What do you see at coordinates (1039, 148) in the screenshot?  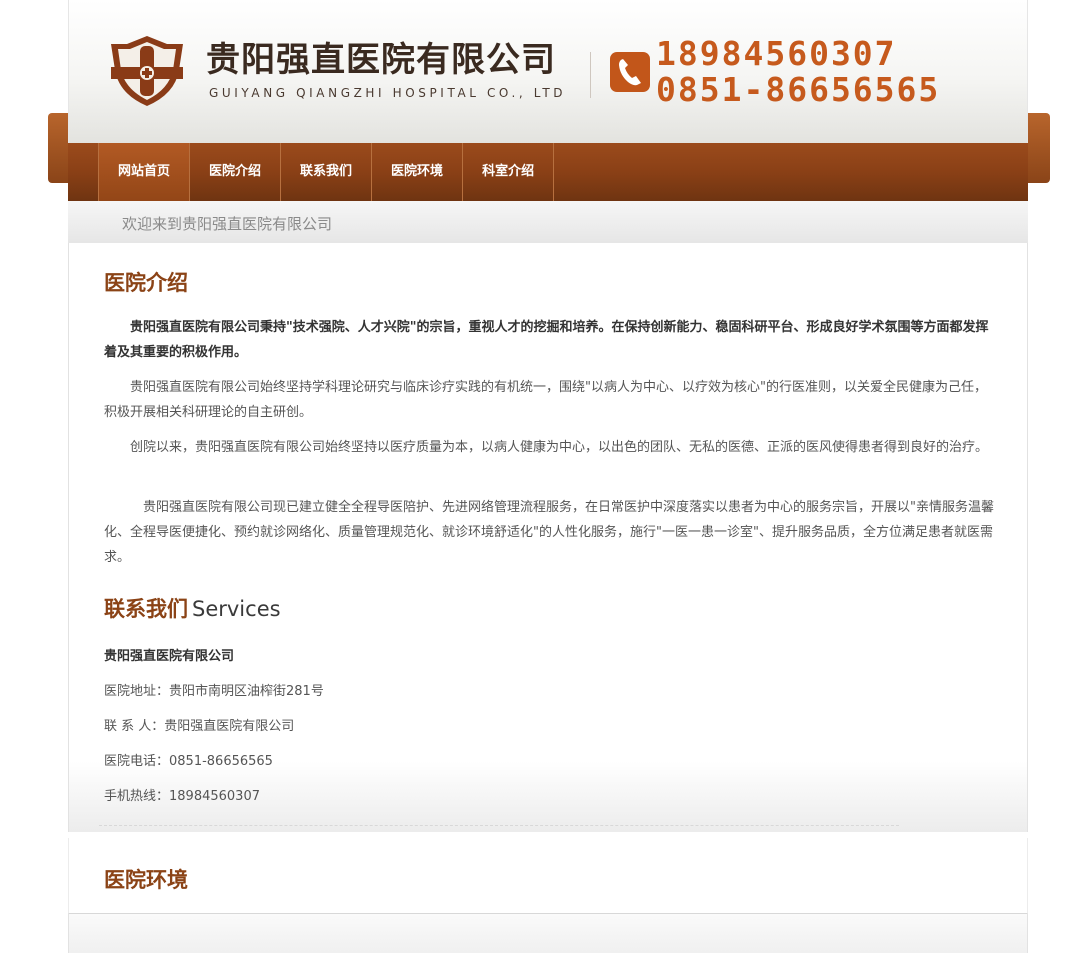 I see `nav-ribbon-right` at bounding box center [1039, 148].